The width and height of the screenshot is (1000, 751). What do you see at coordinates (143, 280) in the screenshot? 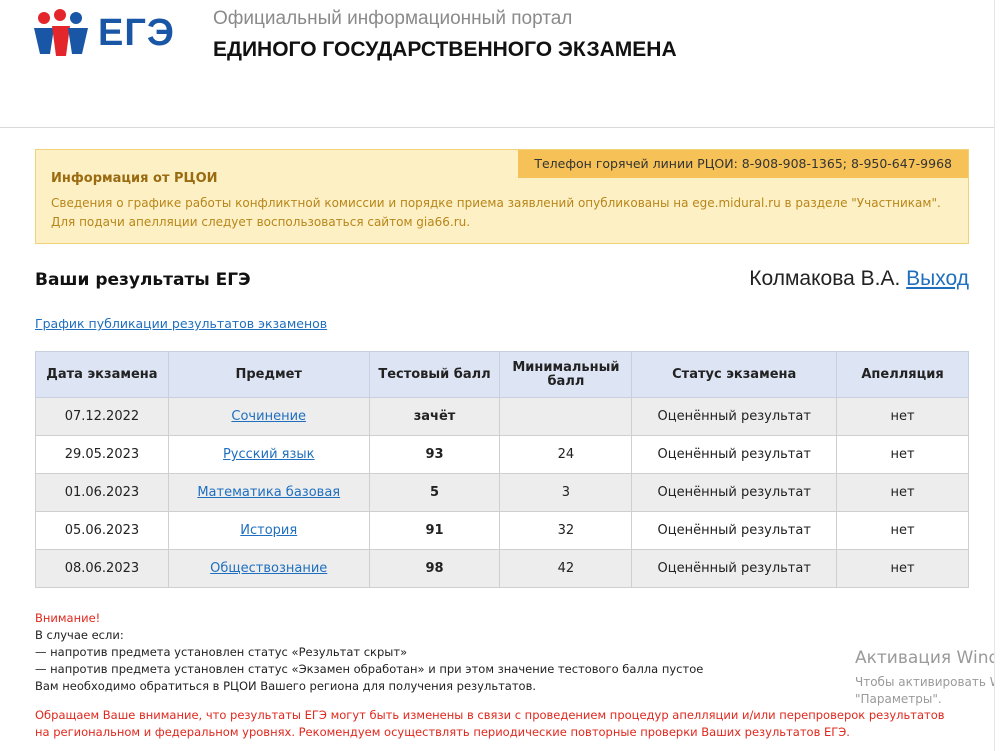
I see `results-heading: Ваши результаты ЕГЭ` at bounding box center [143, 280].